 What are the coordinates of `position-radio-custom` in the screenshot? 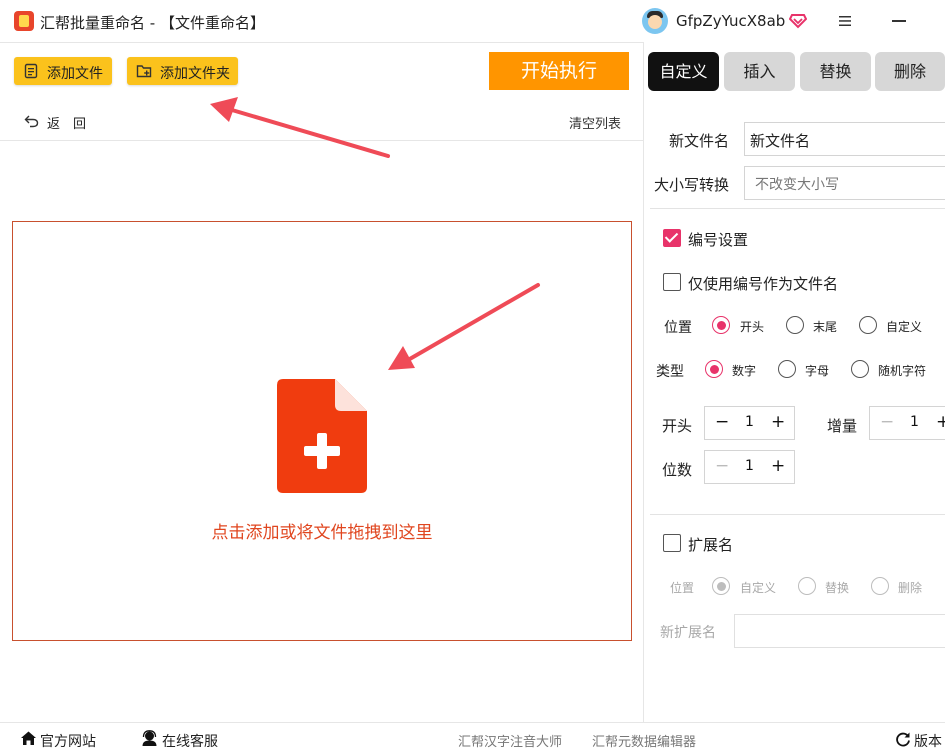 It's located at (868, 325).